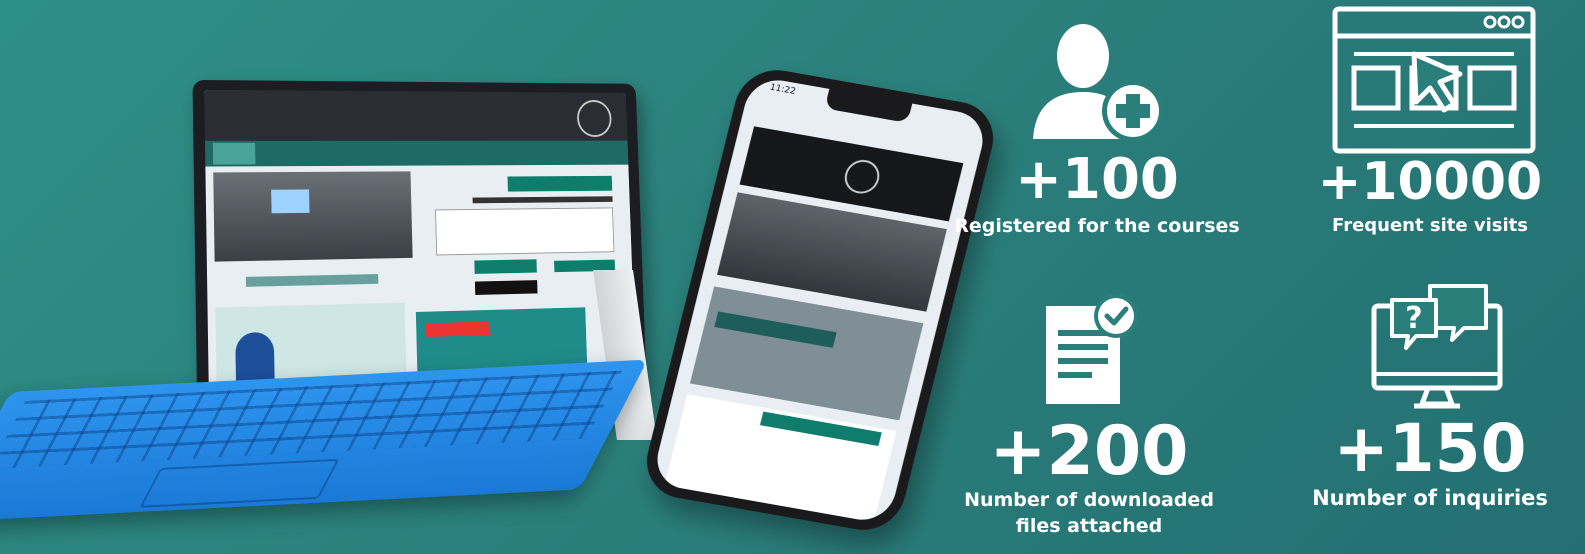  What do you see at coordinates (415, 115) in the screenshot?
I see `website-header` at bounding box center [415, 115].